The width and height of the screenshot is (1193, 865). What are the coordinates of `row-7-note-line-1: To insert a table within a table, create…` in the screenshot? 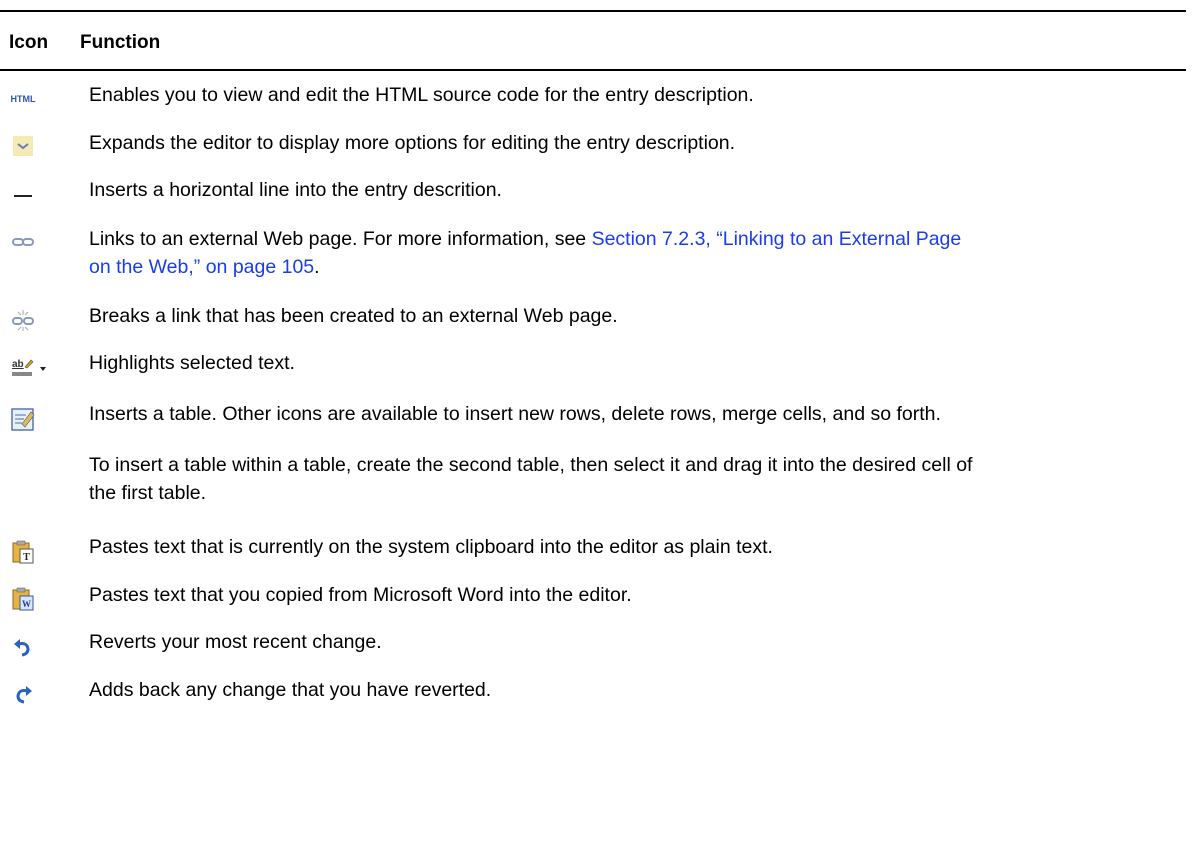 It's located at (531, 465).